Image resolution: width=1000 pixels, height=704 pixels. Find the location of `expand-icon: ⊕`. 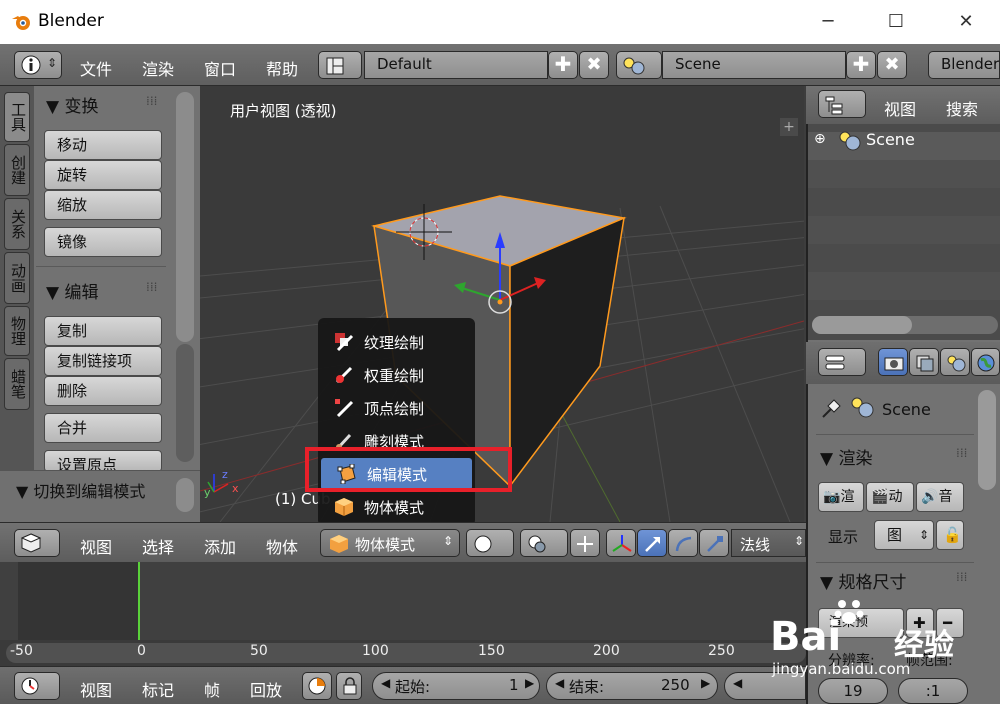

expand-icon: ⊕ is located at coordinates (820, 139).